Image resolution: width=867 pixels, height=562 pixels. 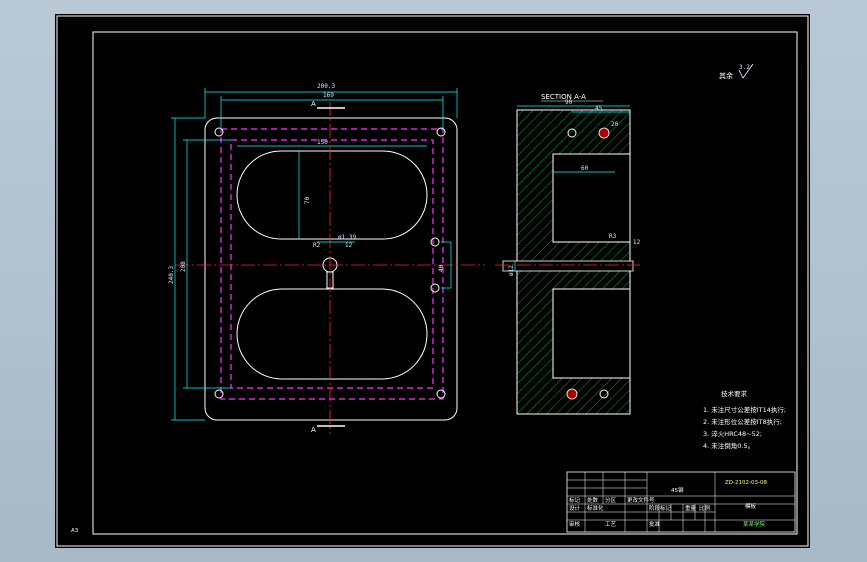 I want to click on dim-overall-width: 200.3, so click(x=326, y=86).